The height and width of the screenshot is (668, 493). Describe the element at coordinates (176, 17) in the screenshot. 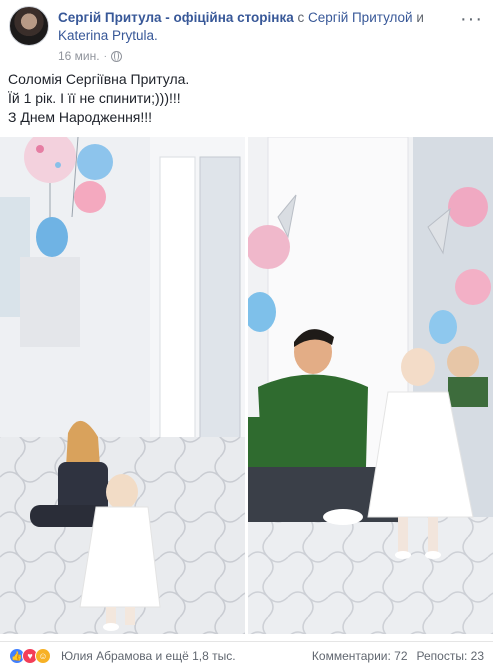

I see `author-link: Сергій Притула - офіційна сторінка` at that location.